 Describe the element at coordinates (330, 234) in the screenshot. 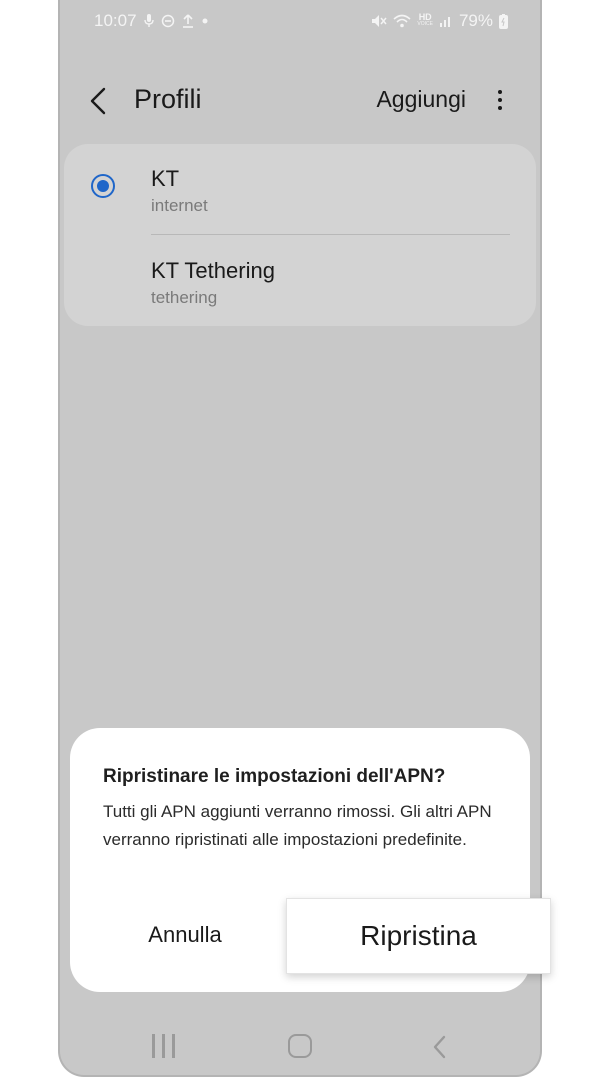

I see `divider` at that location.